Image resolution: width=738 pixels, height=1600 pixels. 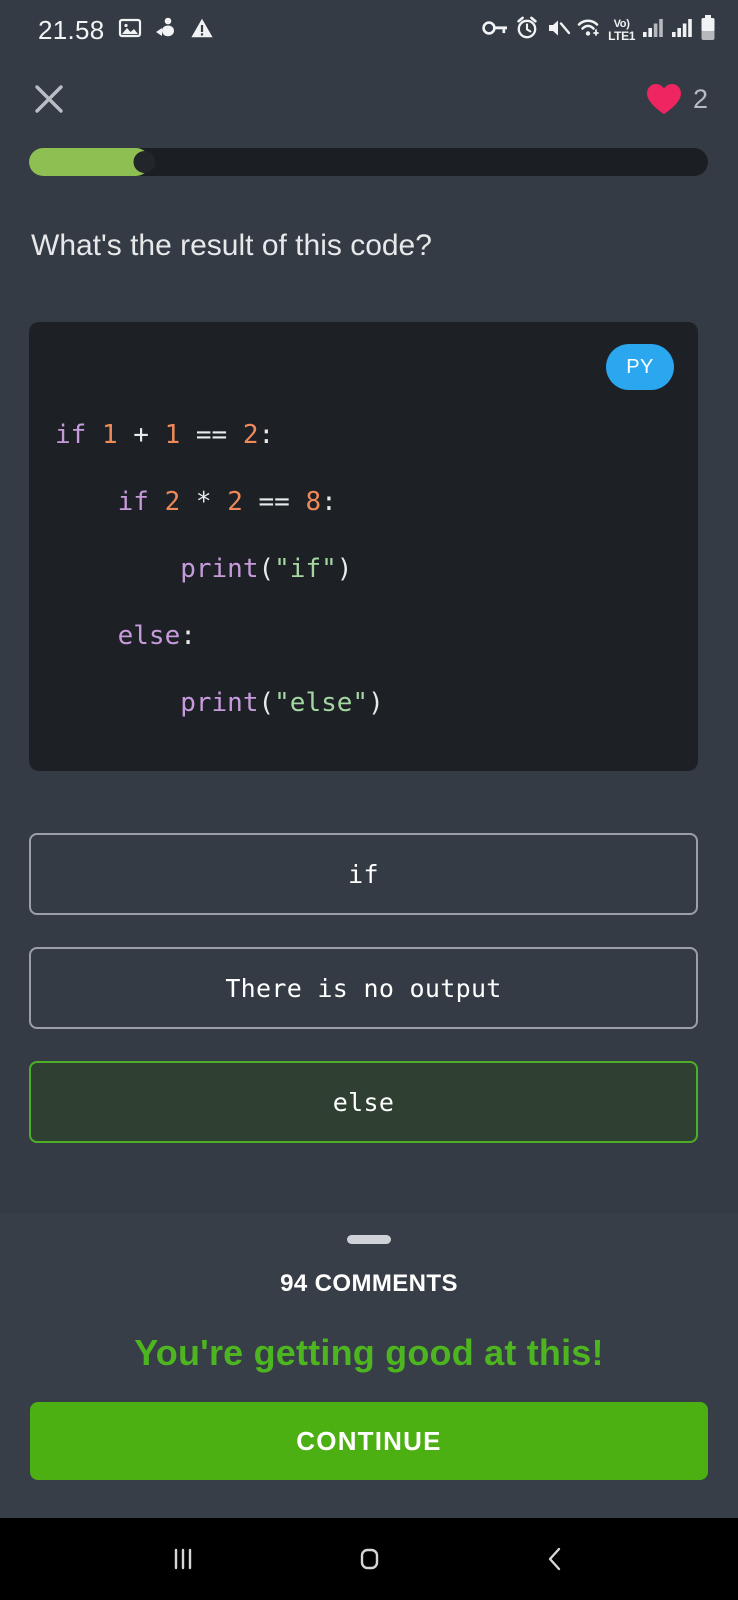 I want to click on download-figure-icon, so click(x=166, y=30).